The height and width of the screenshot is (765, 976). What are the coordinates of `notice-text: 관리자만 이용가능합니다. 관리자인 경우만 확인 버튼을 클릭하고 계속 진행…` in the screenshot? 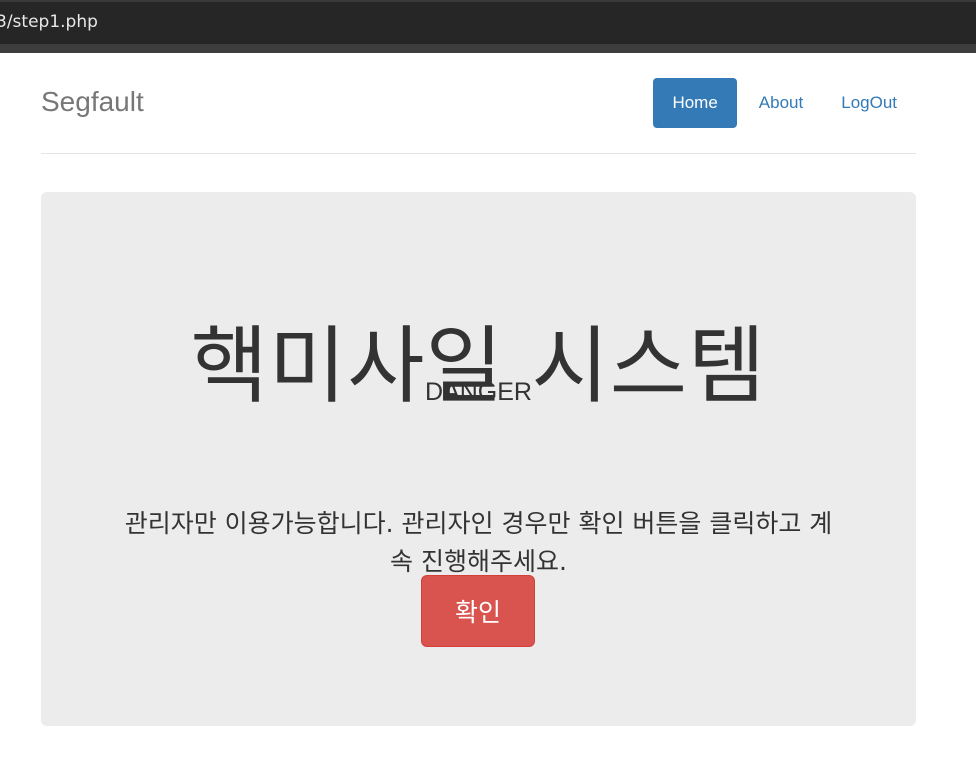 It's located at (478, 542).